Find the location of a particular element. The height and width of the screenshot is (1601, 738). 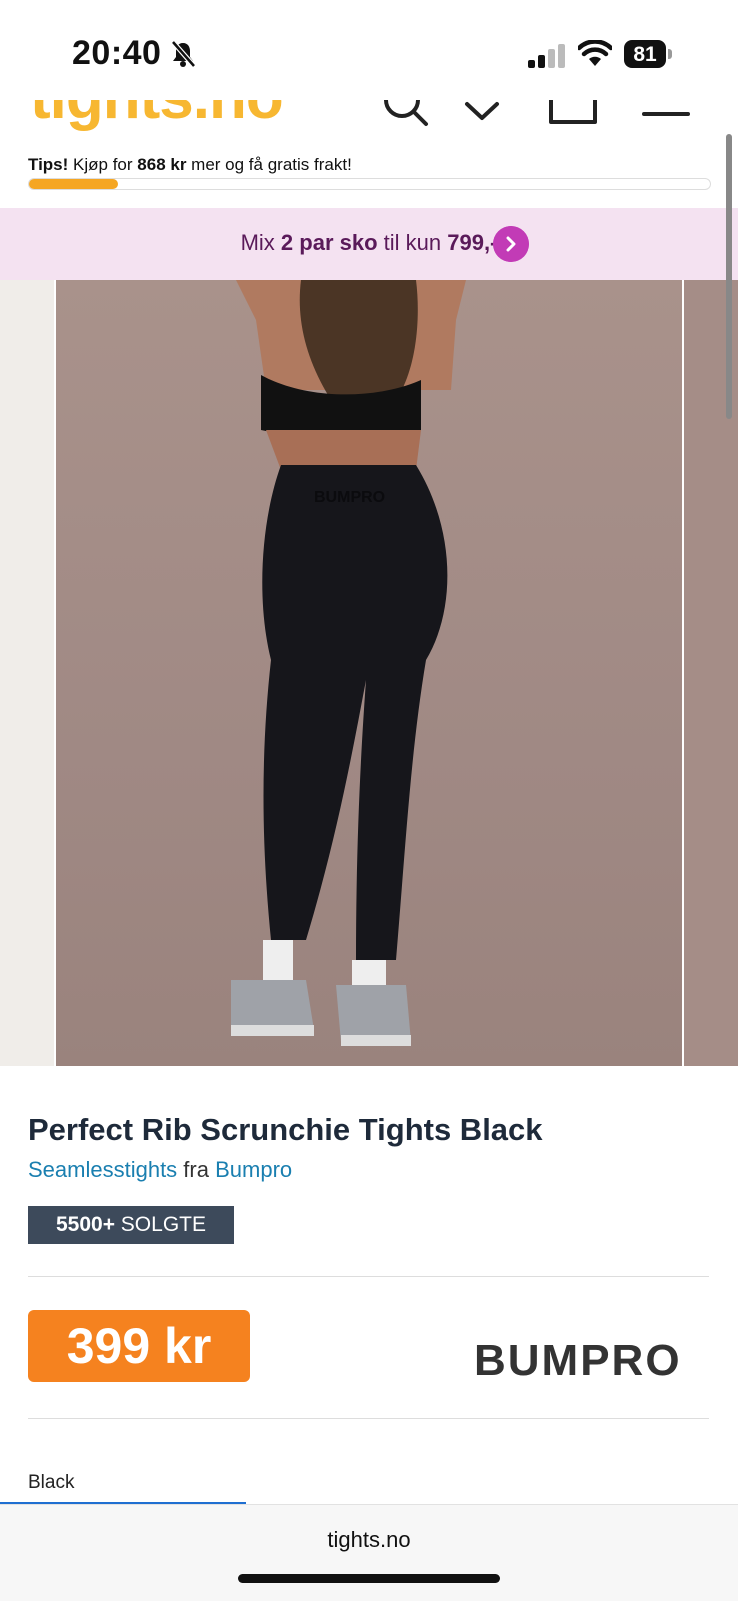

promo-text-part3: til kun is located at coordinates (412, 242).